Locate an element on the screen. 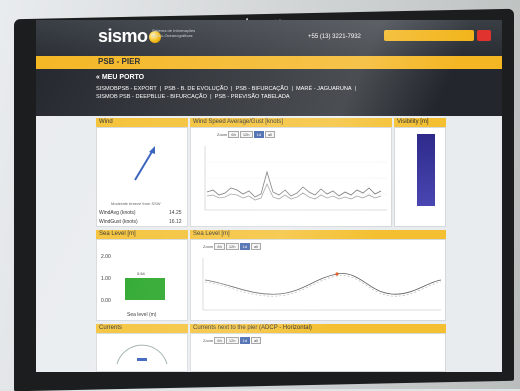 This screenshot has height=391, width=520. header-action-button is located at coordinates (429, 35).